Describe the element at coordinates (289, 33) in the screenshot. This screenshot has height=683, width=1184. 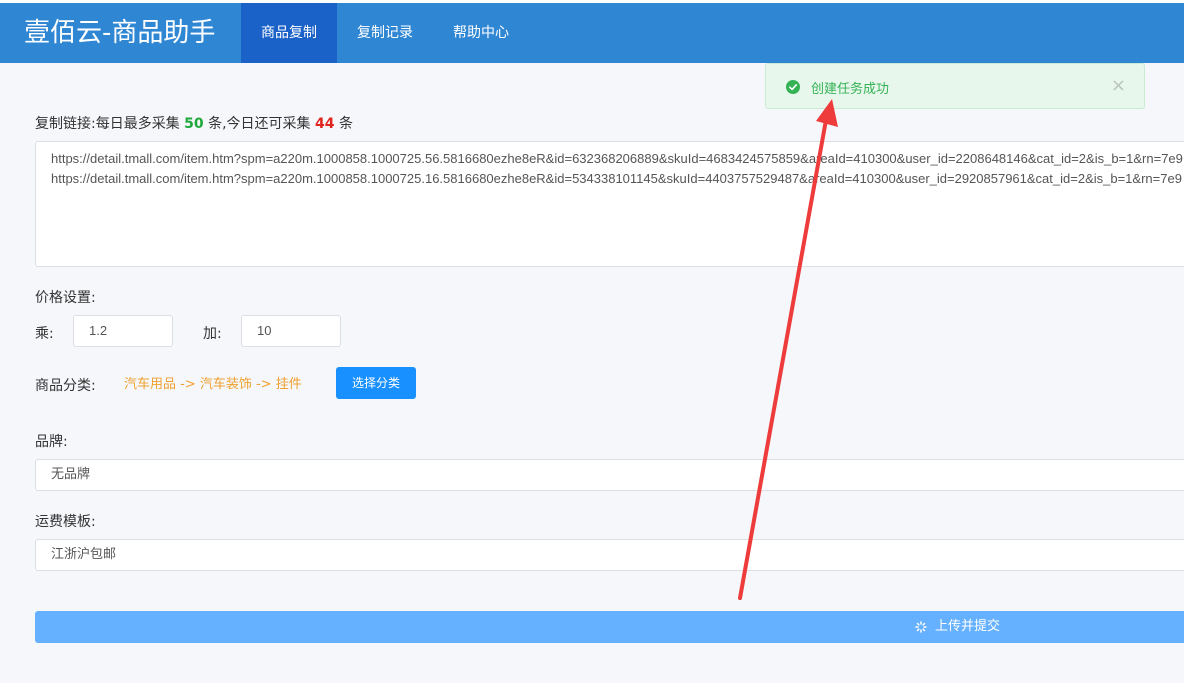
I see `nav-tab-product-copy: 商品复制` at that location.